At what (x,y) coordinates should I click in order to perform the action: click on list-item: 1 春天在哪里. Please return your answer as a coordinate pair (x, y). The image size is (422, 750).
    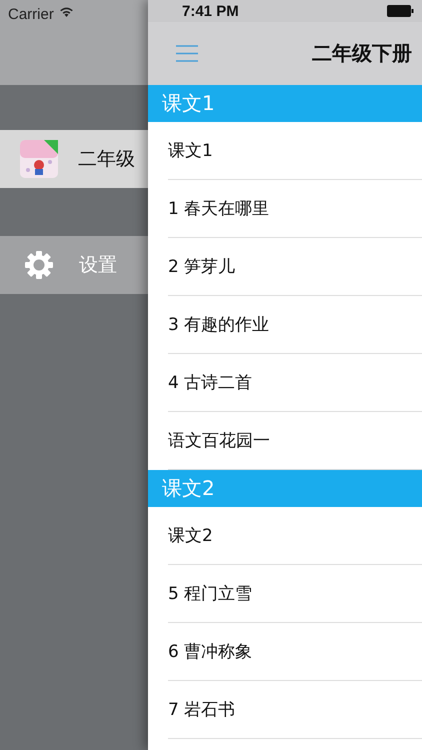
    Looking at the image, I should click on (295, 209).